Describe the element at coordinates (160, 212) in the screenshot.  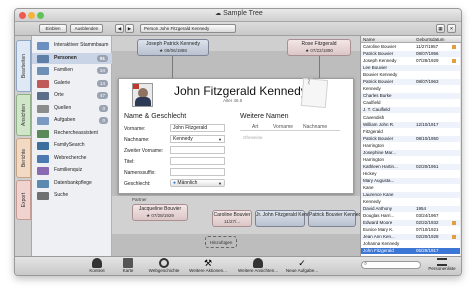
I see `spouse-card: Jacqueline Bouvier ★ 07/28/1929` at that location.